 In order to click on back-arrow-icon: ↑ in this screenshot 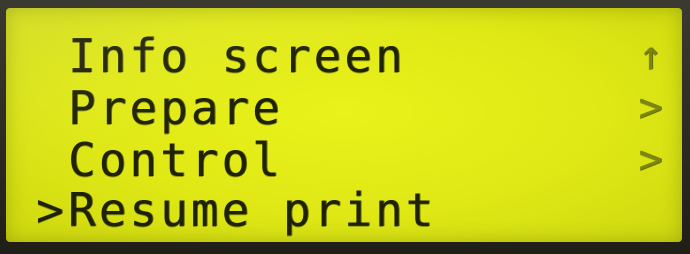, I will do `click(652, 56)`.